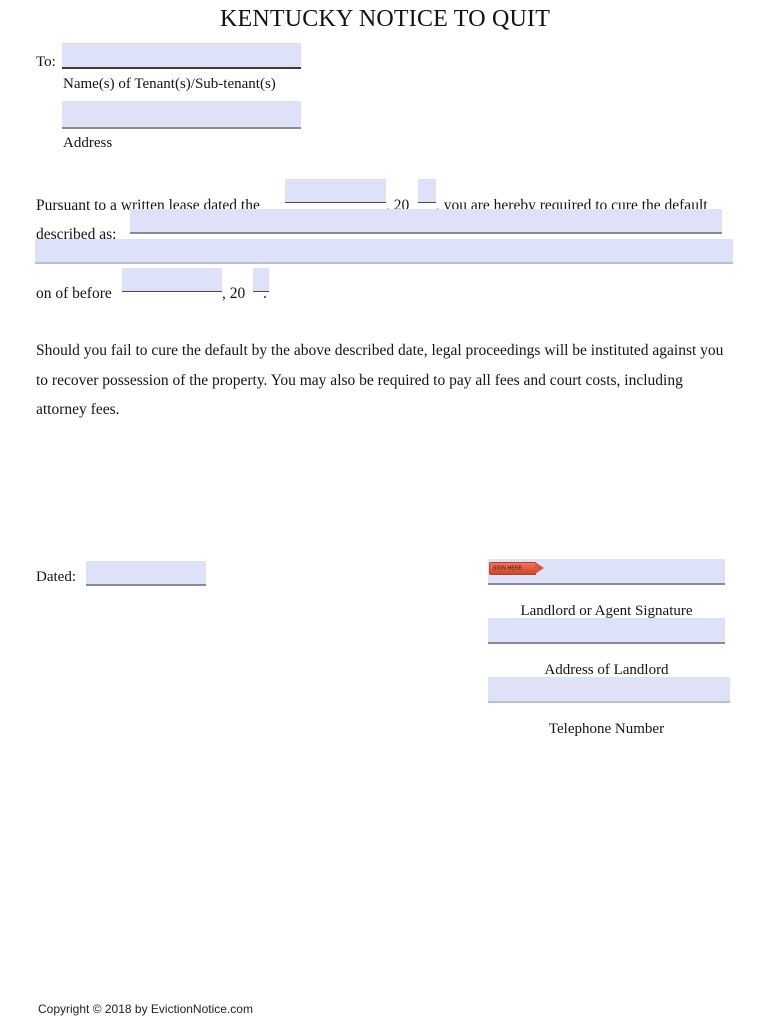 The image size is (770, 1024). I want to click on lease-date-field, so click(335, 191).